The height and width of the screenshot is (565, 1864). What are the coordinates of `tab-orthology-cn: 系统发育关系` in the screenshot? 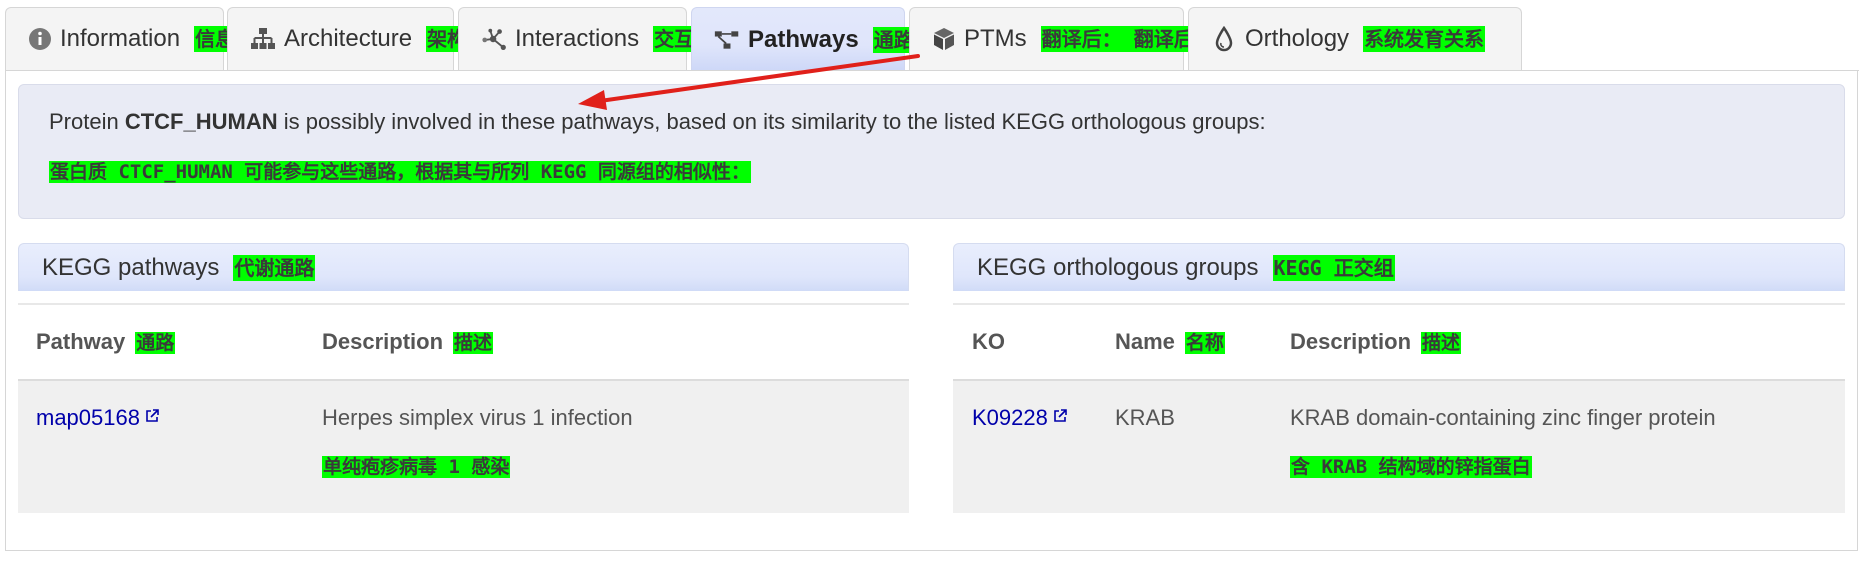 It's located at (1424, 39).